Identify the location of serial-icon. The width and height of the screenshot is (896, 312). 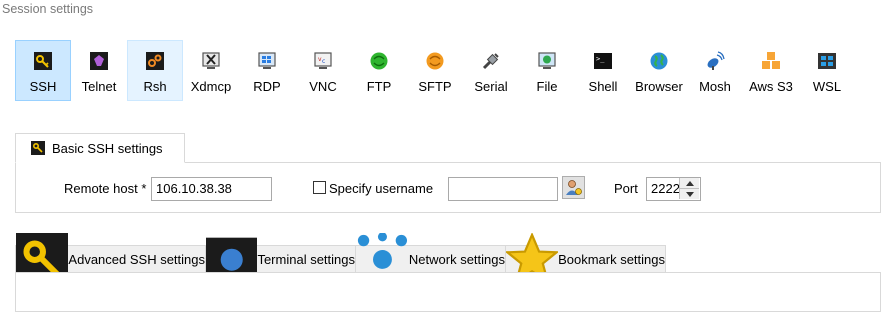
(490, 61).